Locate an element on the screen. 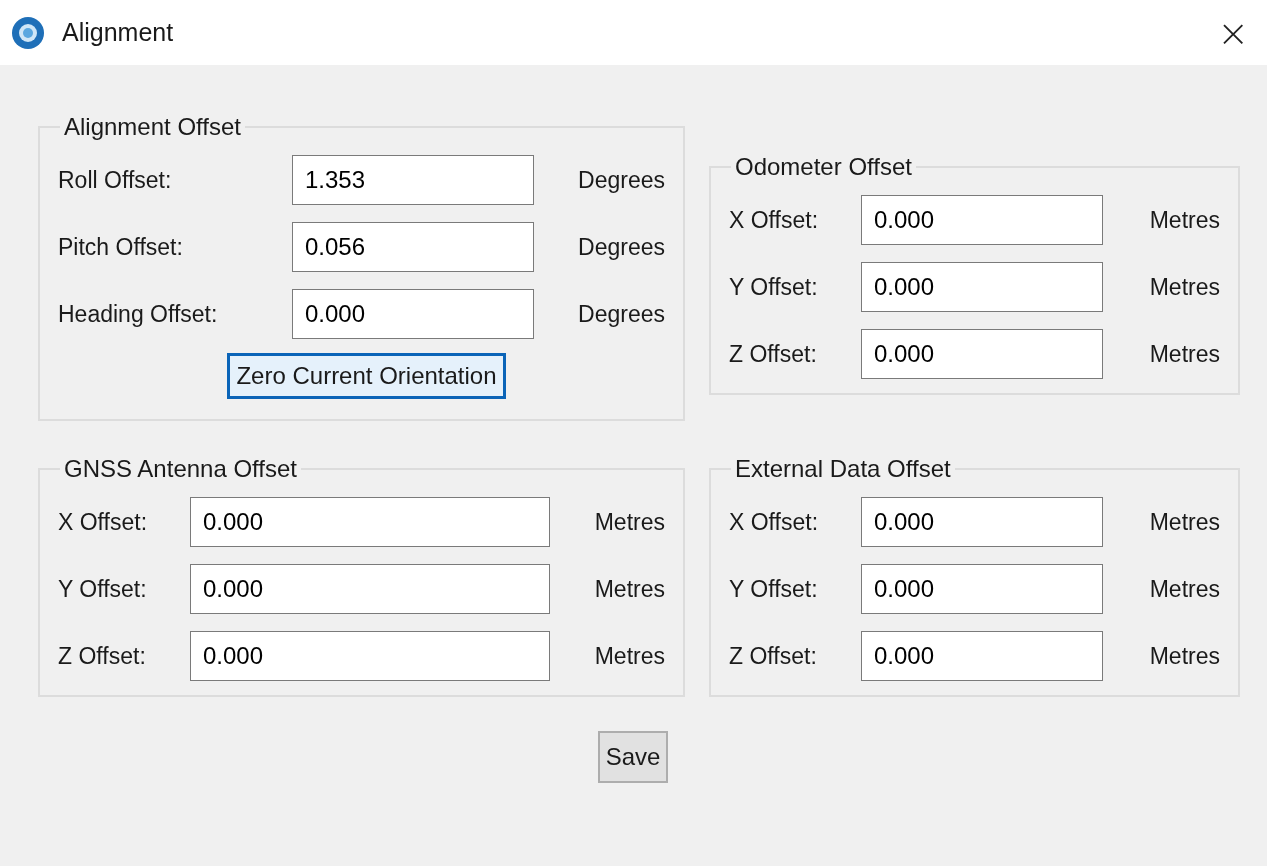 This screenshot has height=866, width=1267. app-icon is located at coordinates (28, 32).